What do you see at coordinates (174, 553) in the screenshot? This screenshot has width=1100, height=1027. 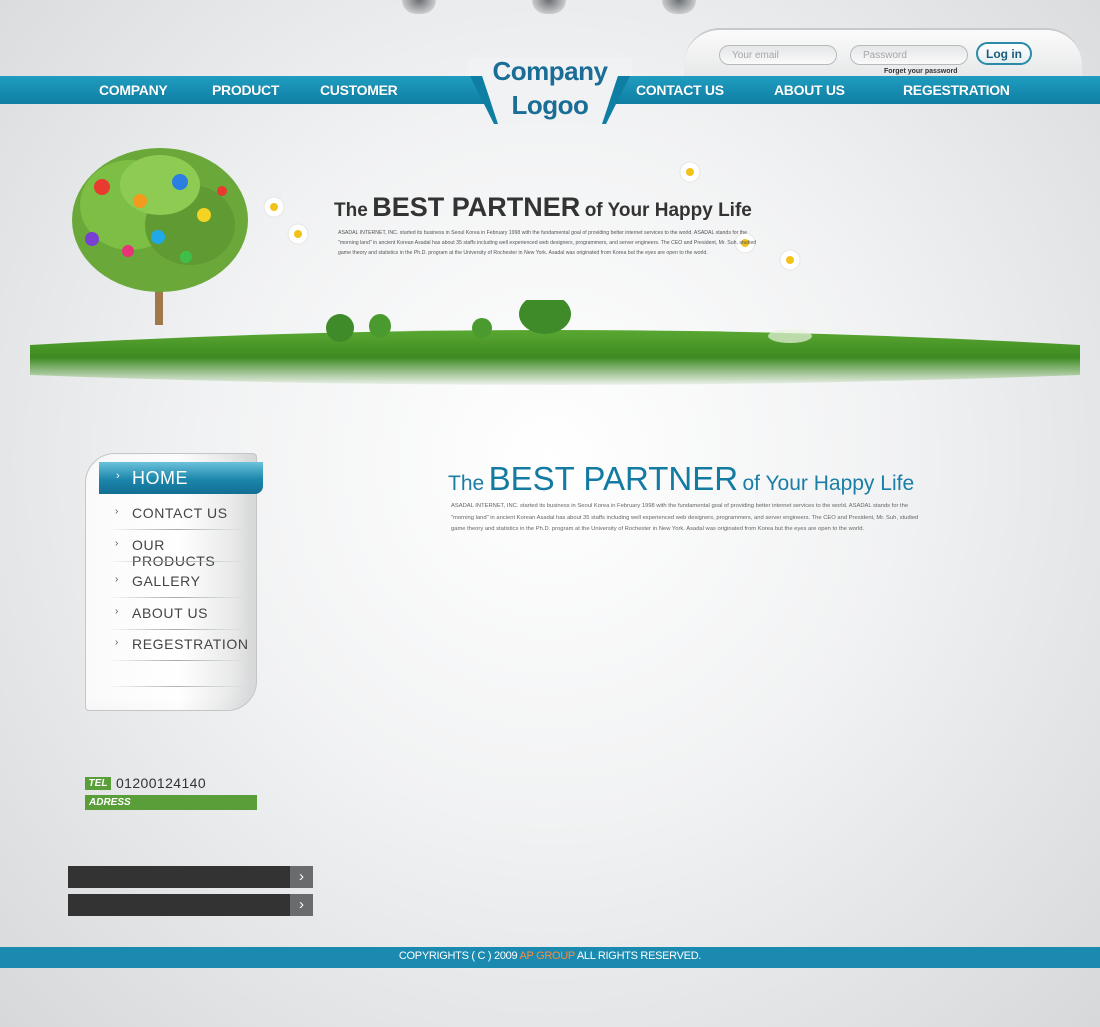 I see `side-menu-label: OUR PRODUCTS` at bounding box center [174, 553].